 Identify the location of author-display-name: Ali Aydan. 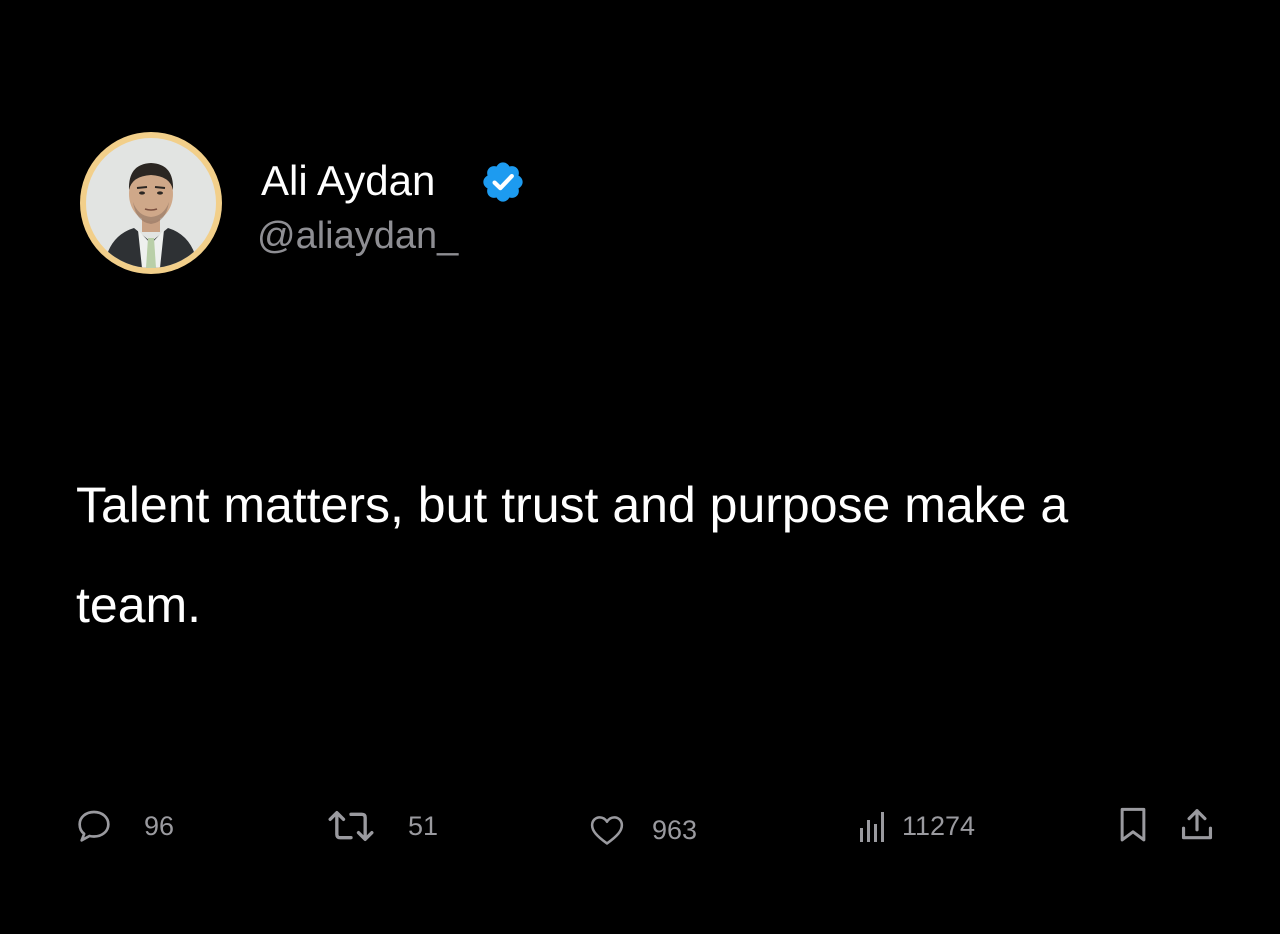
(348, 181).